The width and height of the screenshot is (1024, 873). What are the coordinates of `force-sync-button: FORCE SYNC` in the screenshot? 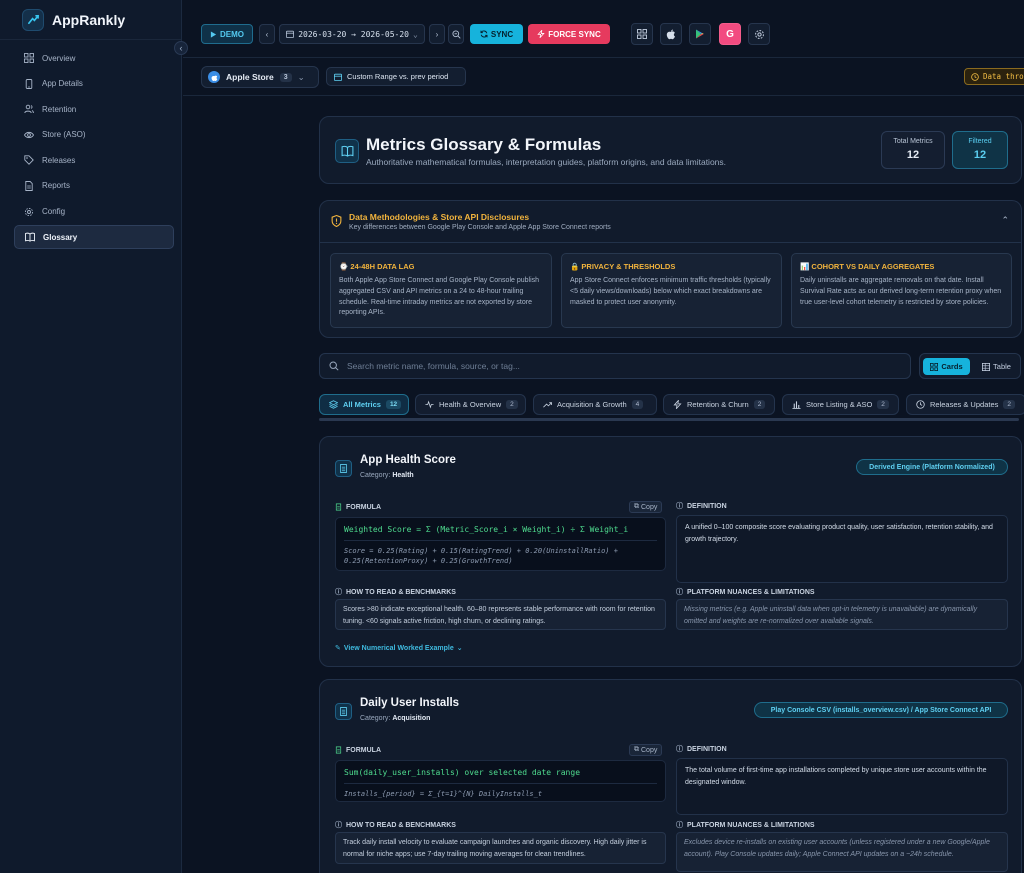 It's located at (569, 34).